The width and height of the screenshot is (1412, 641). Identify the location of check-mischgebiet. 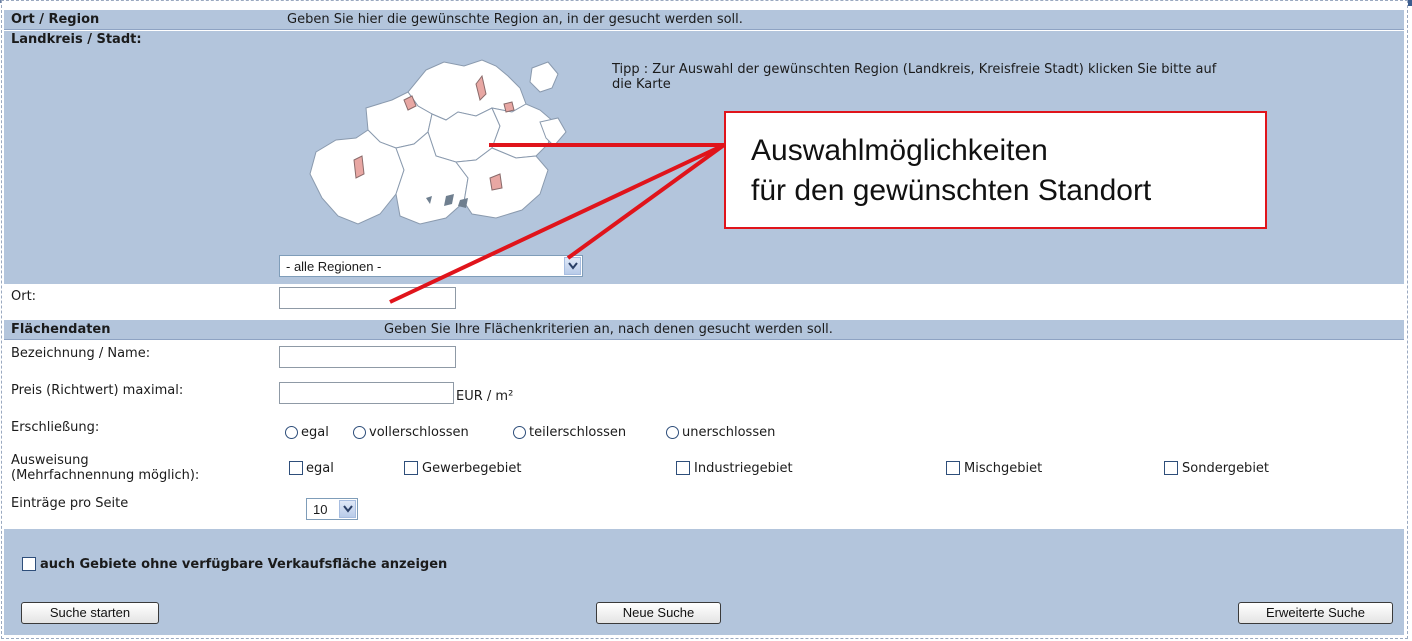
(953, 468).